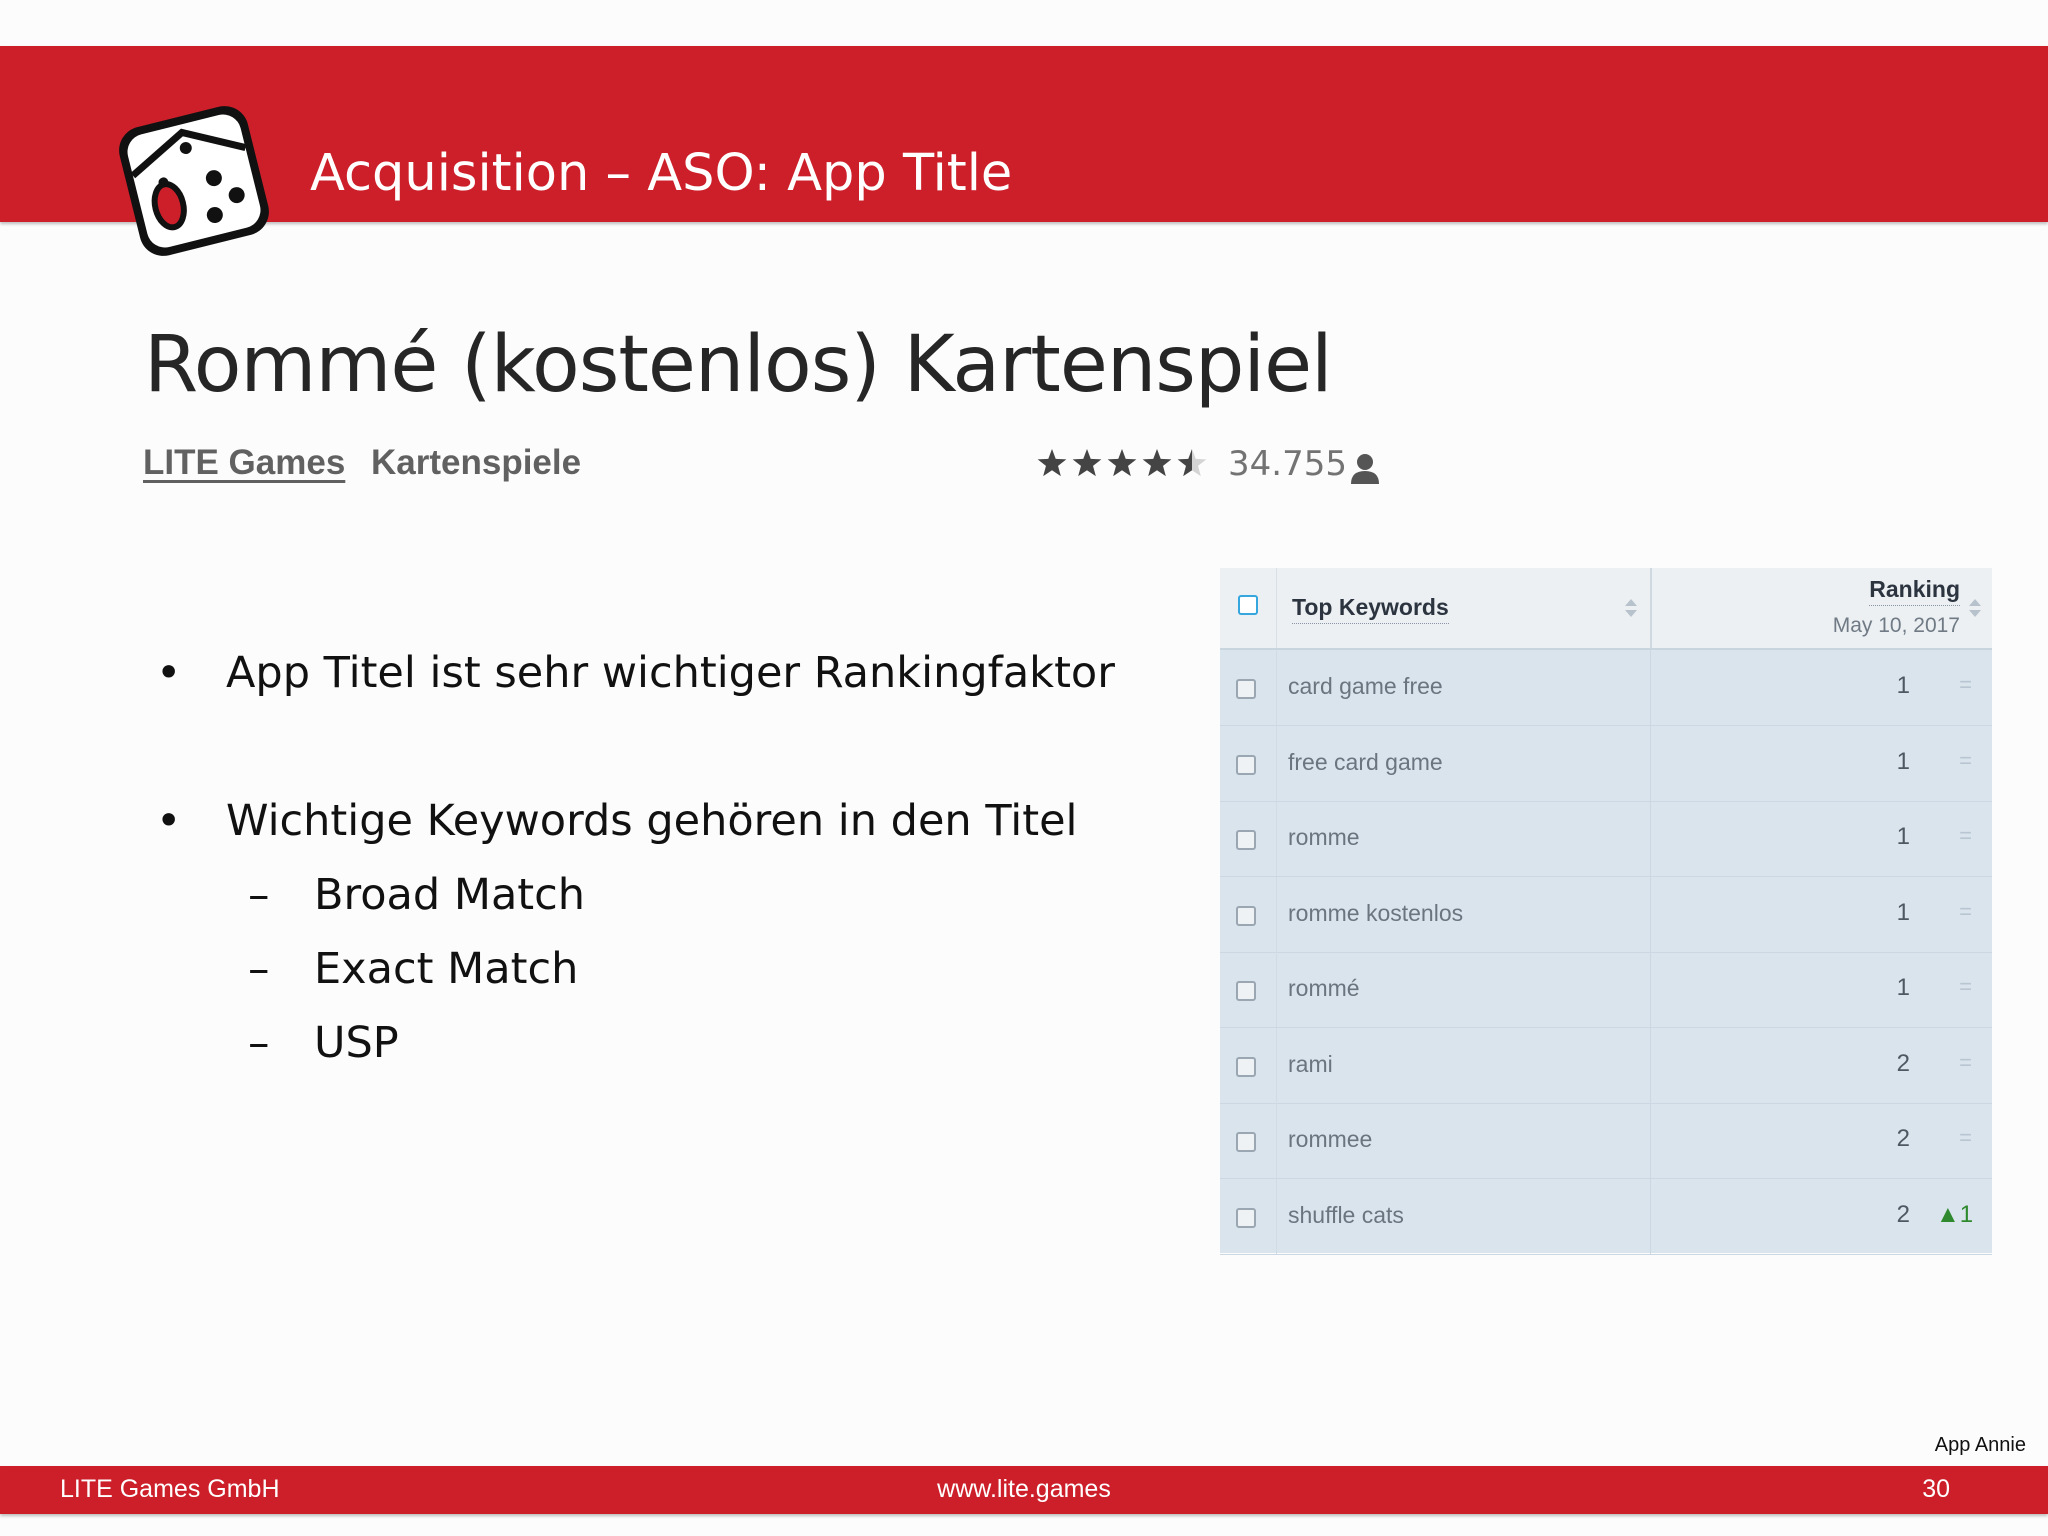  I want to click on rating-stars, so click(1122, 463).